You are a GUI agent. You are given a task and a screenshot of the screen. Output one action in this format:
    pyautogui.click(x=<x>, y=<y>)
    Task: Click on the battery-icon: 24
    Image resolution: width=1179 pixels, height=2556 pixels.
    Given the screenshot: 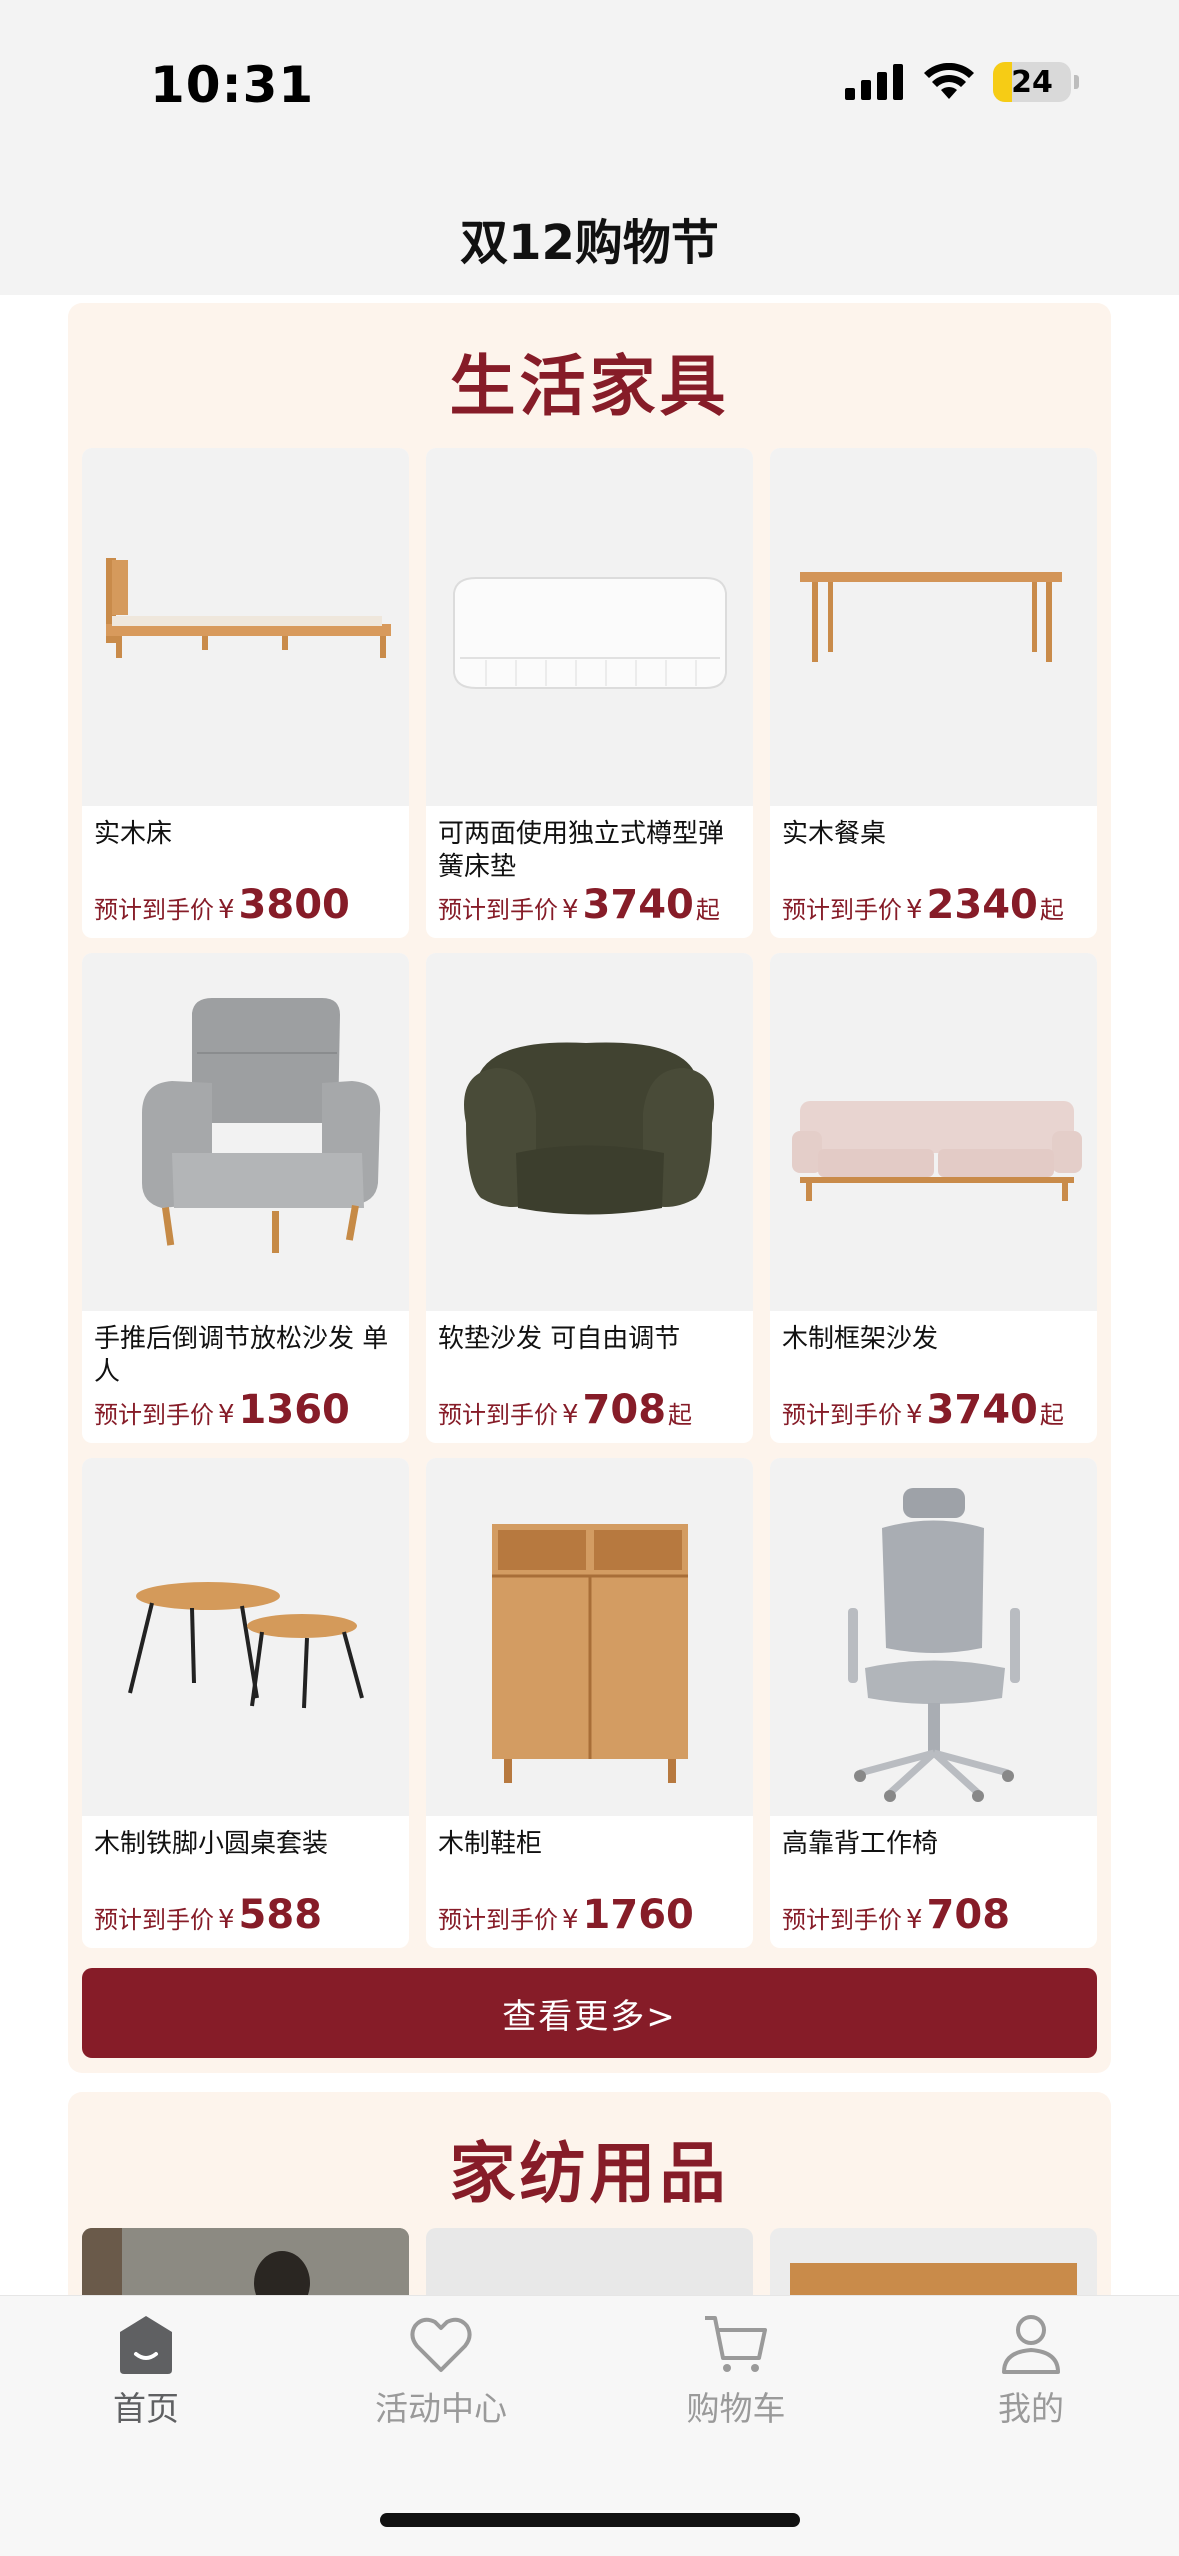 What is the action you would take?
    pyautogui.click(x=1032, y=82)
    